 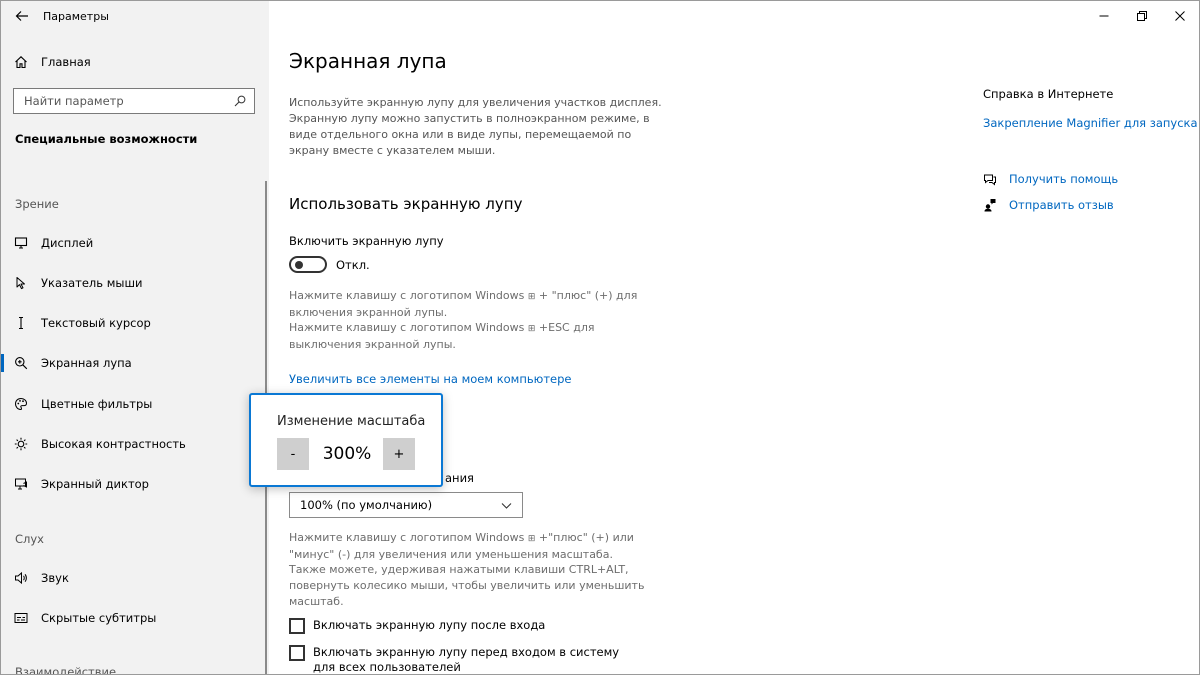 I want to click on sidebar-item-high-contrast: Высокая контрастность, so click(x=135, y=444).